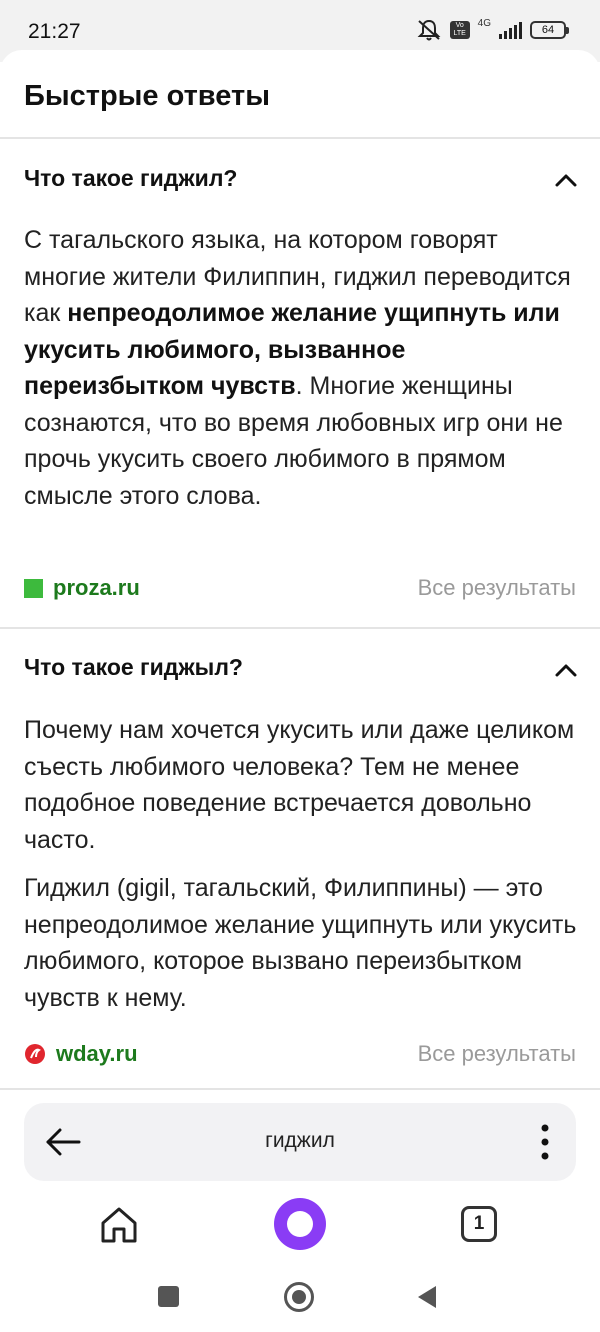  Describe the element at coordinates (96, 587) in the screenshot. I see `source-label: proza.ru` at that location.